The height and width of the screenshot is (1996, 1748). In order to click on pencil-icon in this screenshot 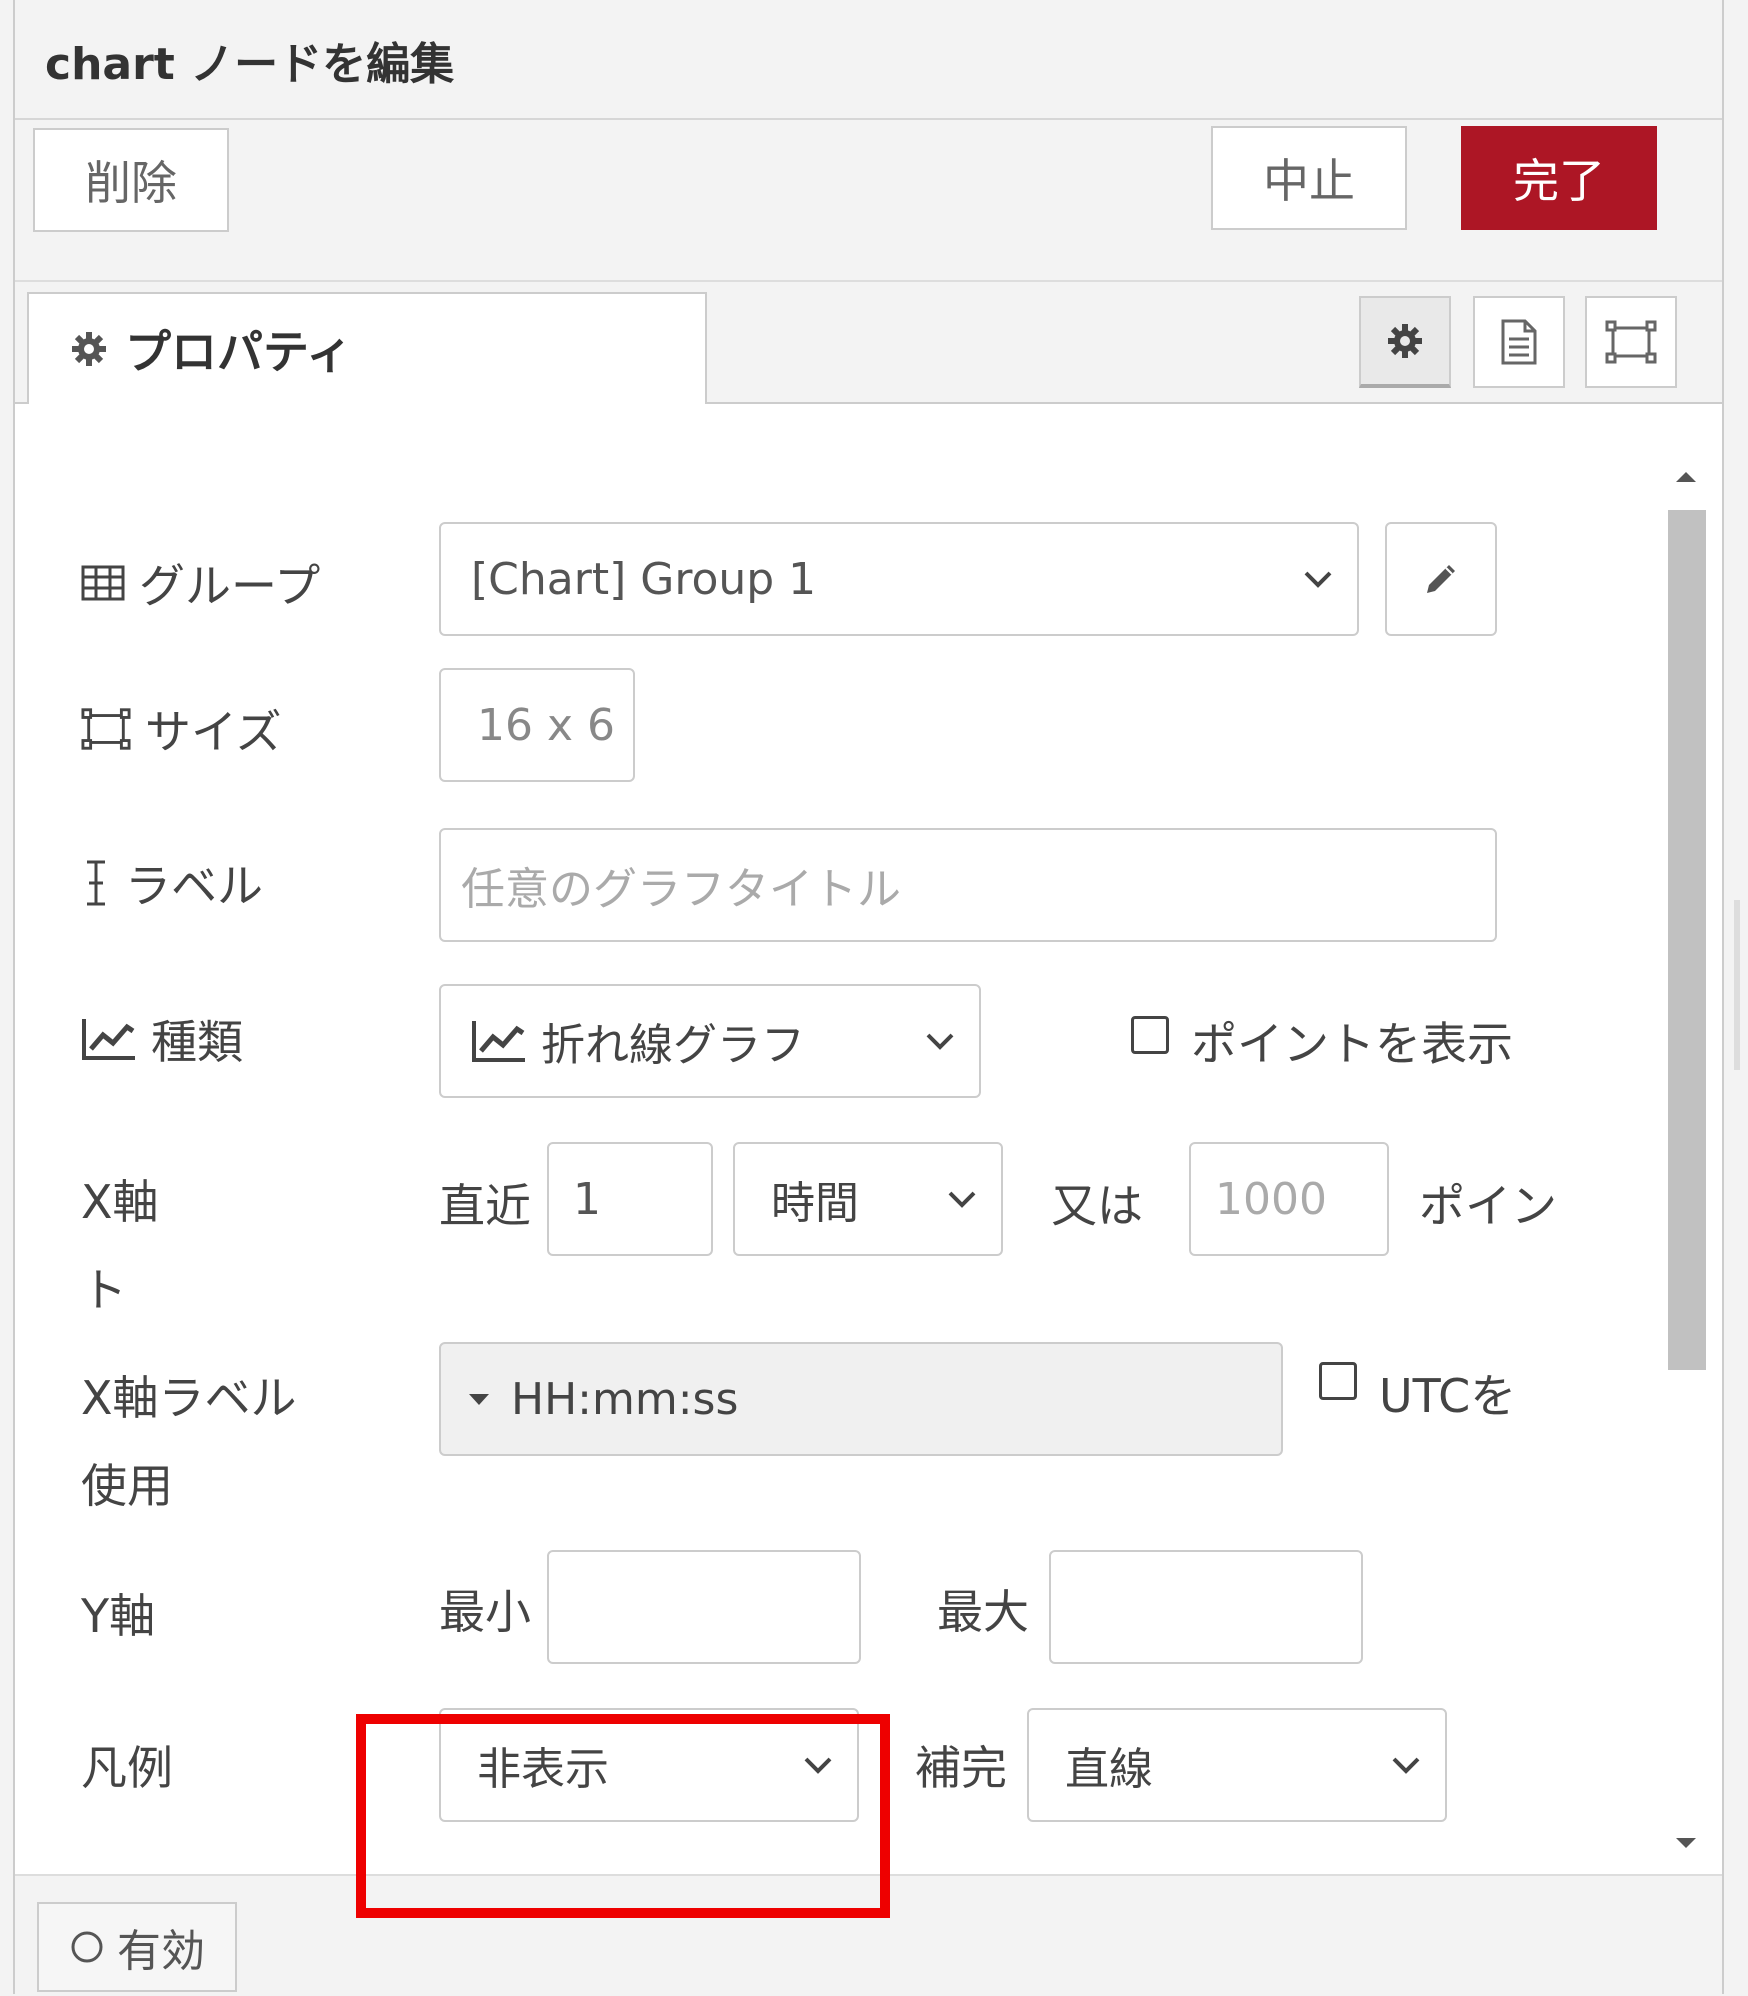, I will do `click(1441, 579)`.